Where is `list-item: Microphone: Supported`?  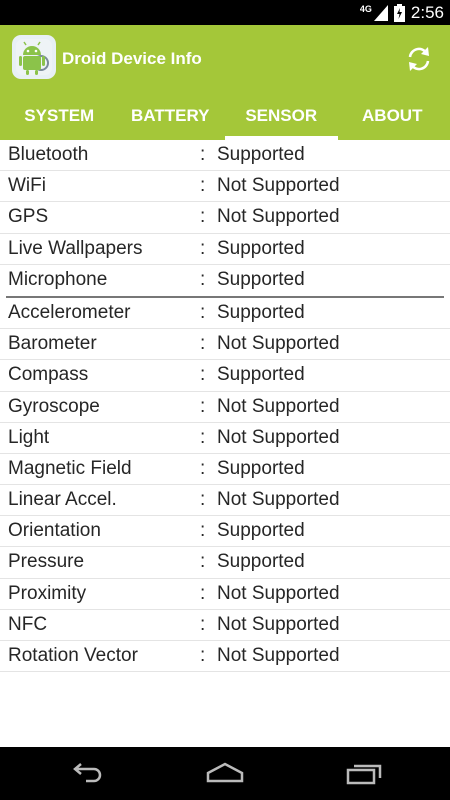 list-item: Microphone: Supported is located at coordinates (225, 280).